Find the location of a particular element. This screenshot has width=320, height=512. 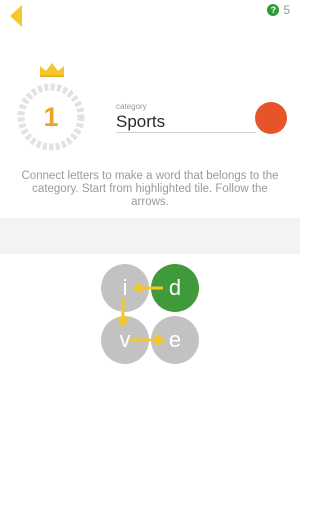

category-color-dot is located at coordinates (271, 118).